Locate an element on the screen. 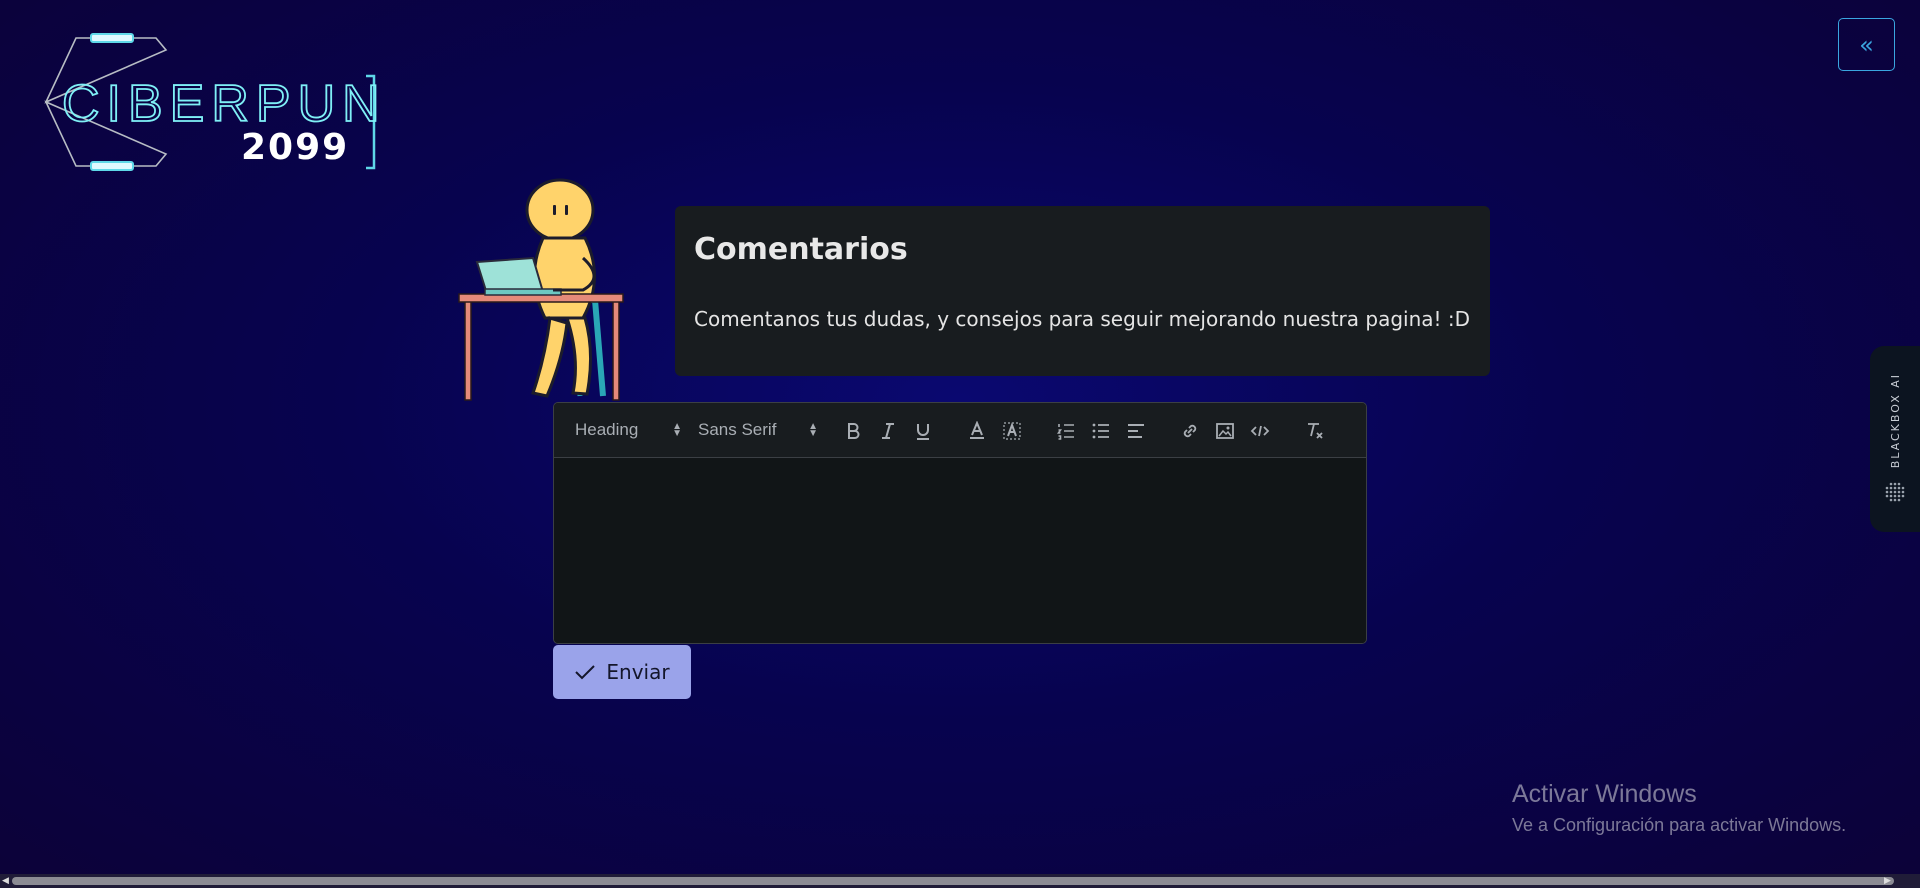 The image size is (1920, 888). blackbox-logo-icon is located at coordinates (1895, 491).